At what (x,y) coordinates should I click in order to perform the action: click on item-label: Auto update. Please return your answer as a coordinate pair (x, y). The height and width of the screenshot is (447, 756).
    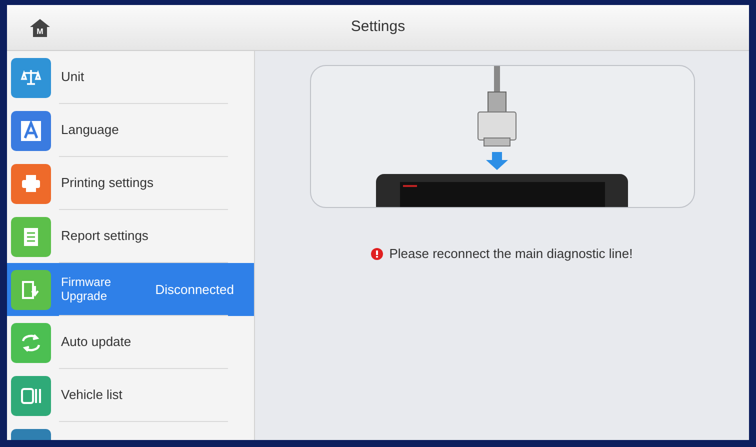
    Looking at the image, I should click on (96, 342).